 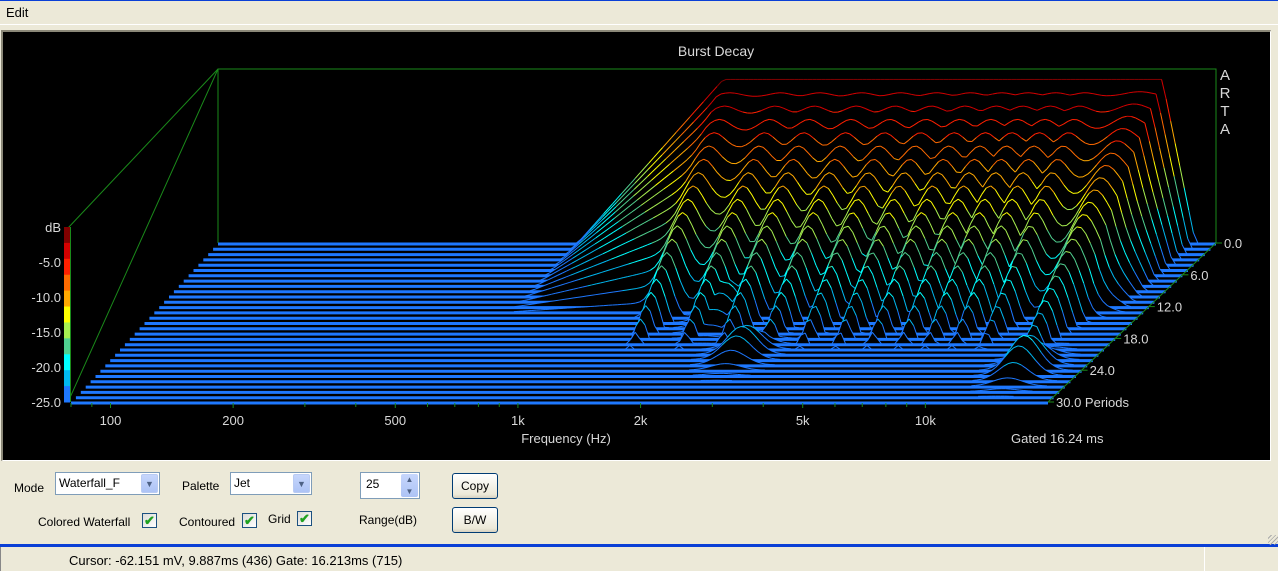 What do you see at coordinates (409, 479) in the screenshot?
I see `spin-up-icon: ▲` at bounding box center [409, 479].